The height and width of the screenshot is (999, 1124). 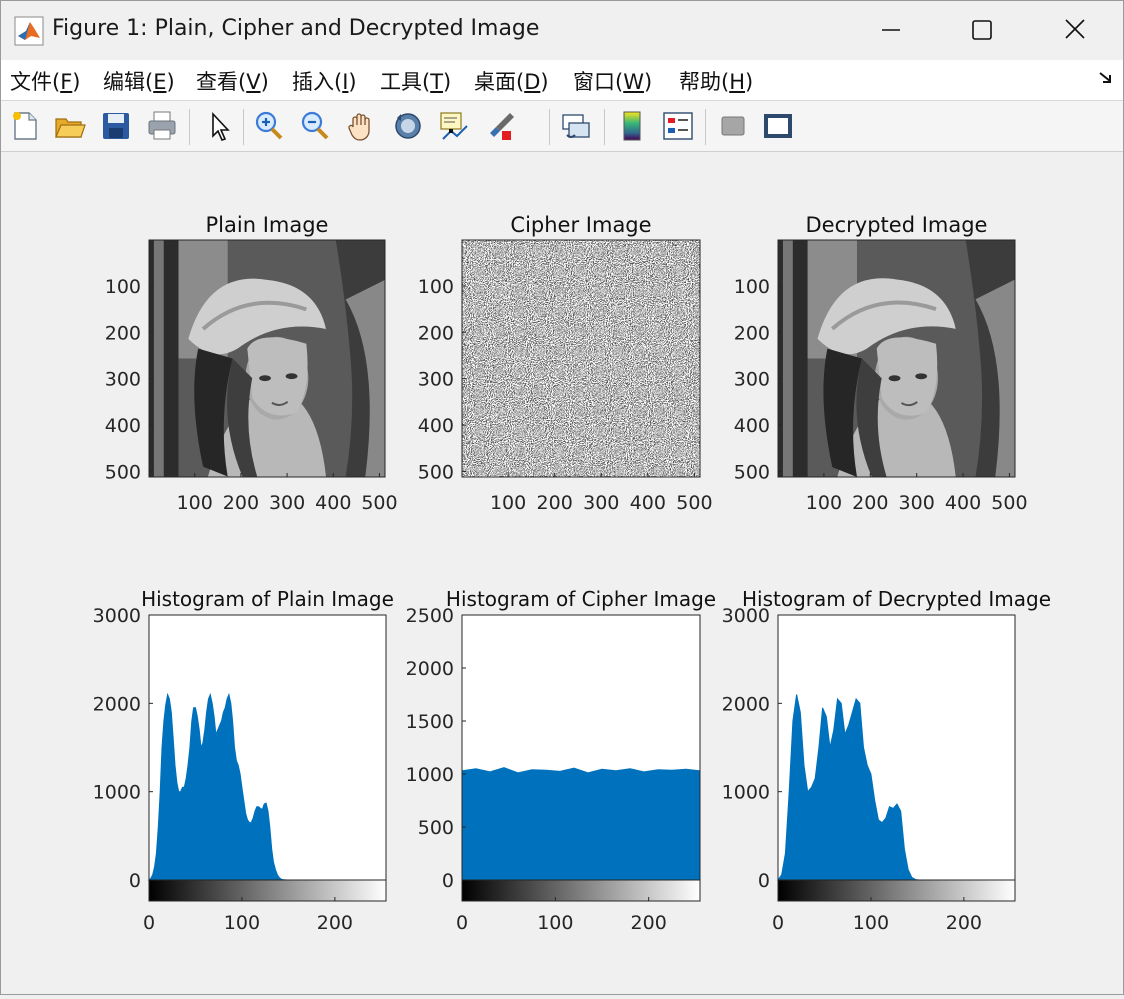 What do you see at coordinates (116, 126) in the screenshot?
I see `save-icon` at bounding box center [116, 126].